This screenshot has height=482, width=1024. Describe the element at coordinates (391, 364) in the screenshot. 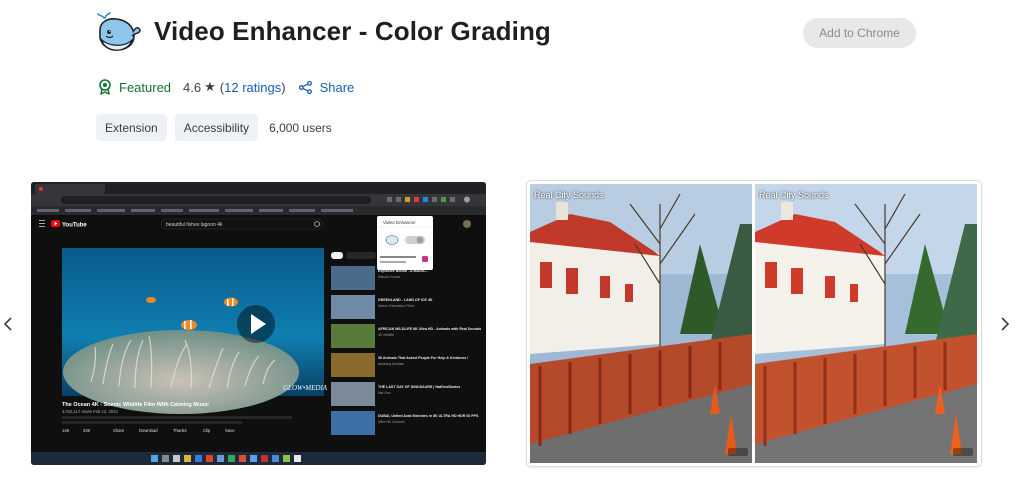

I see `sidebar-video-channel: Amazing Animals` at that location.